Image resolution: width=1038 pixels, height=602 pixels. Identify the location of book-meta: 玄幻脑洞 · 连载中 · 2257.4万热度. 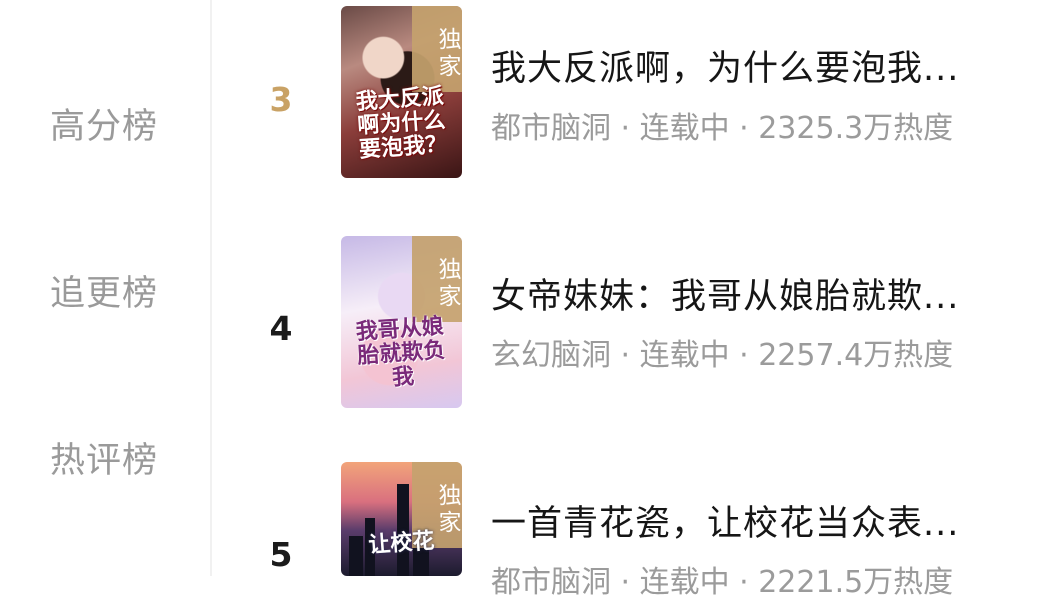
(722, 355).